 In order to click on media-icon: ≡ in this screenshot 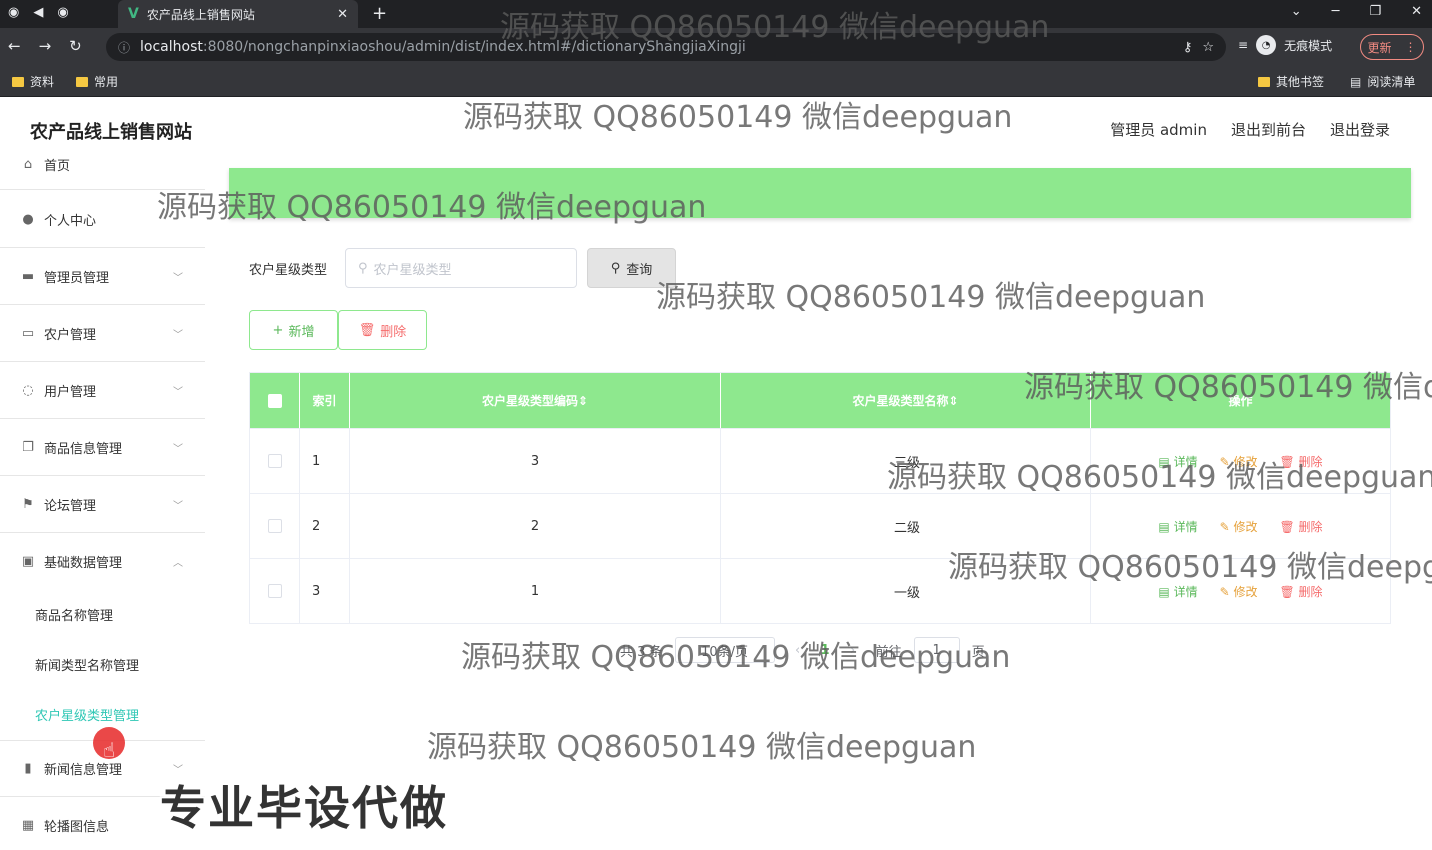, I will do `click(1243, 45)`.